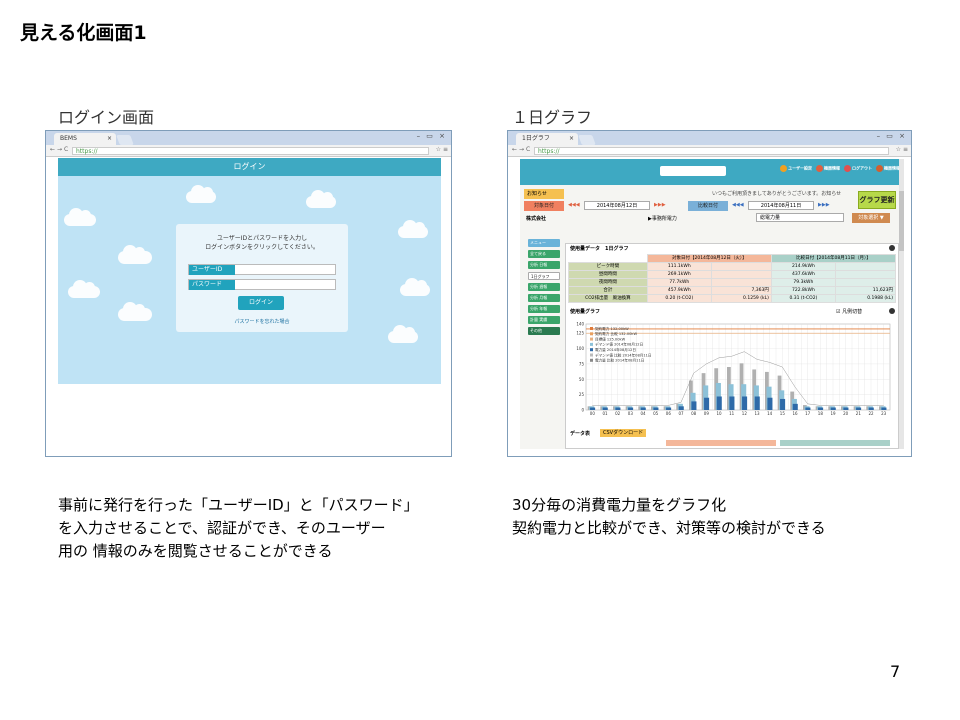  What do you see at coordinates (619, 344) in the screenshot?
I see `legend-entry: デマンド値 2014年08月12日` at bounding box center [619, 344].